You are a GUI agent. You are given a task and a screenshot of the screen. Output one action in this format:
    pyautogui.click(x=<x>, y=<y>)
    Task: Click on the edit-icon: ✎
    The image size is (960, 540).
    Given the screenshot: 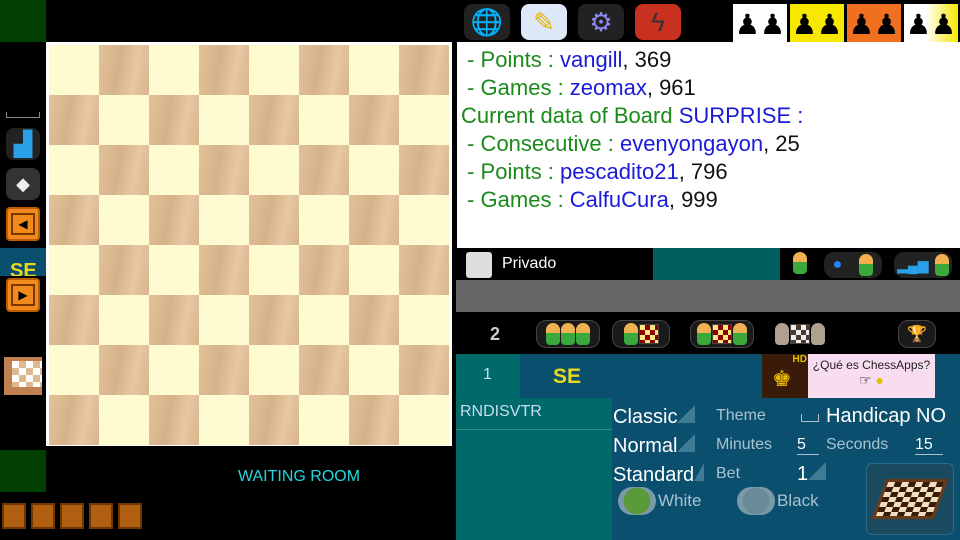 What is the action you would take?
    pyautogui.click(x=544, y=22)
    